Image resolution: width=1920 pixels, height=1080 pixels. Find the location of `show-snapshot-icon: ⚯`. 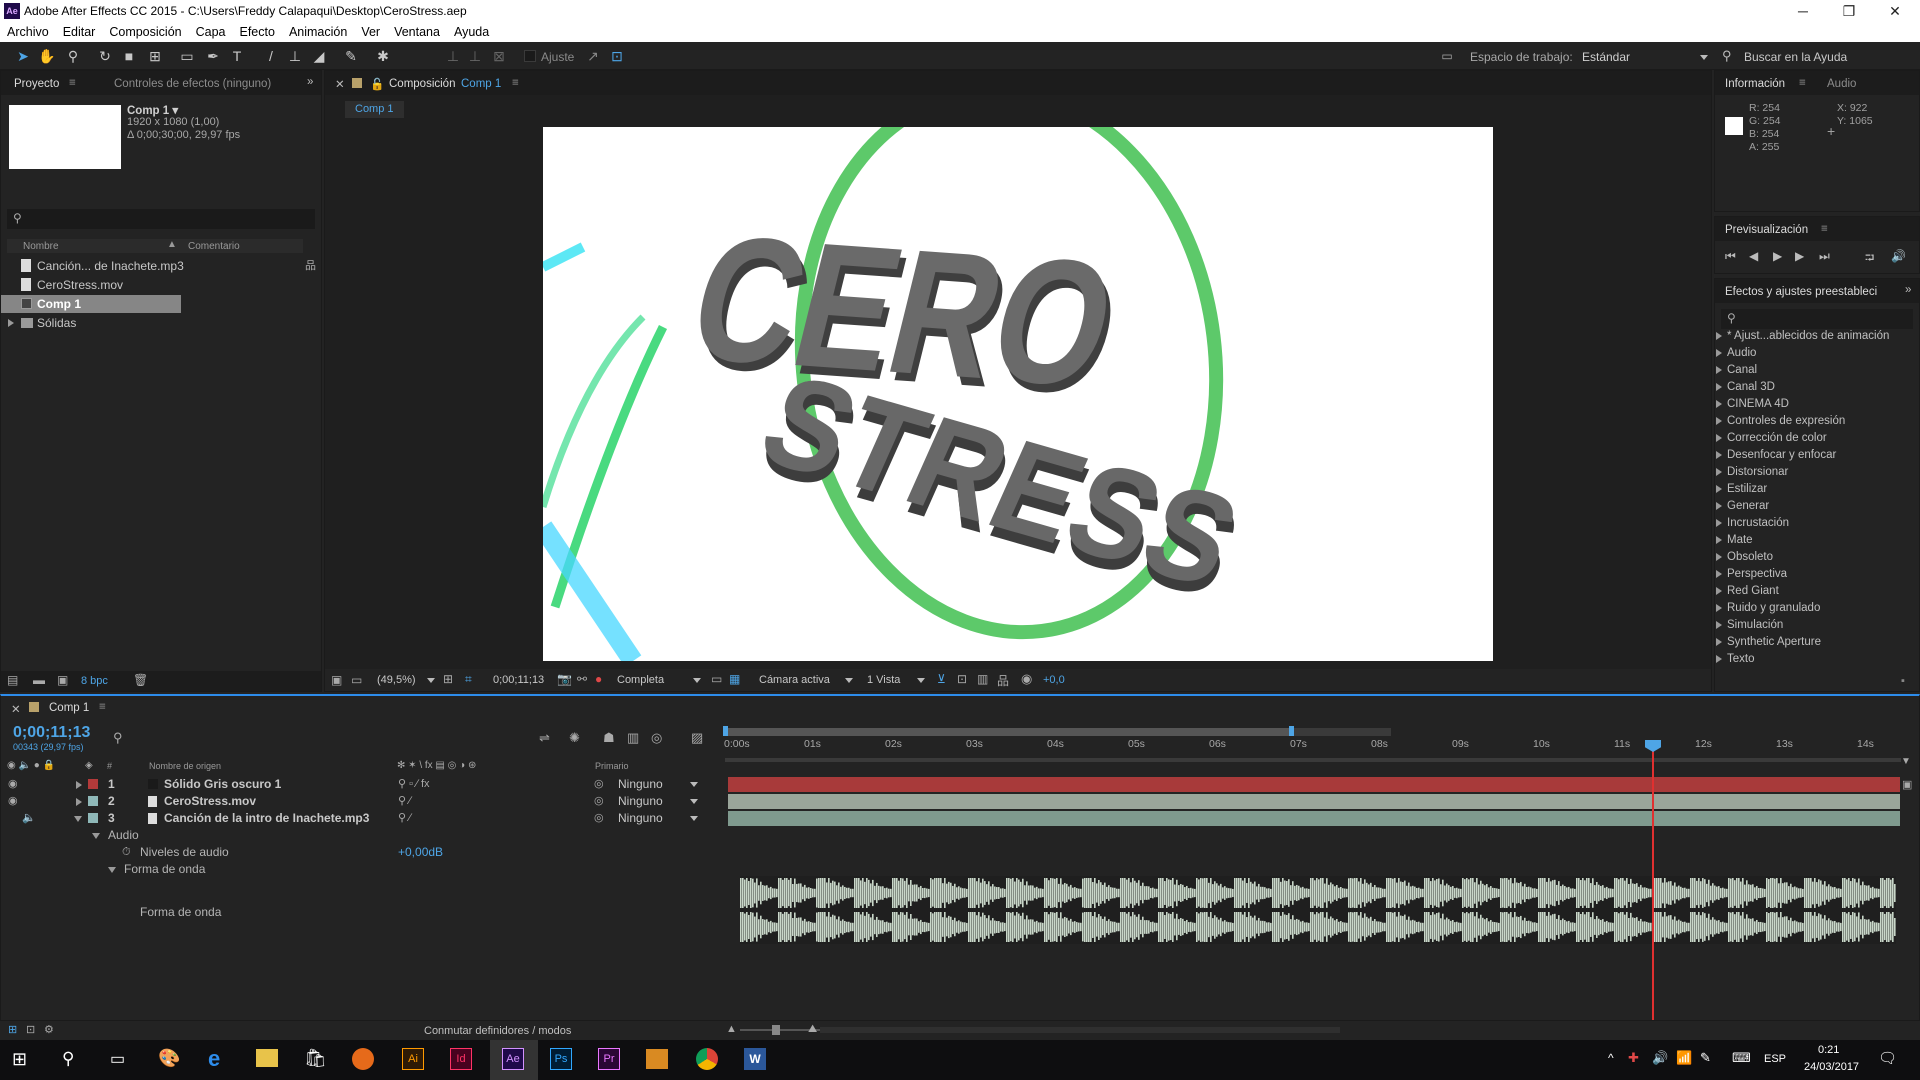

show-snapshot-icon: ⚯ is located at coordinates (582, 679).